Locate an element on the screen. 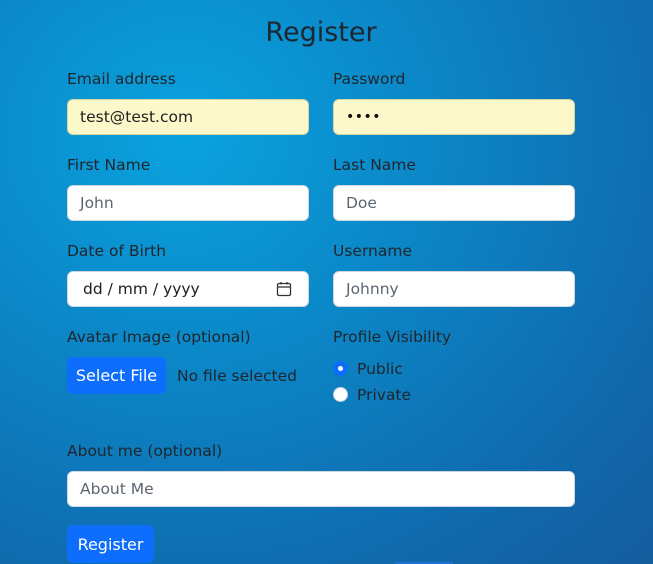 The image size is (653, 564). radio-private is located at coordinates (340, 394).